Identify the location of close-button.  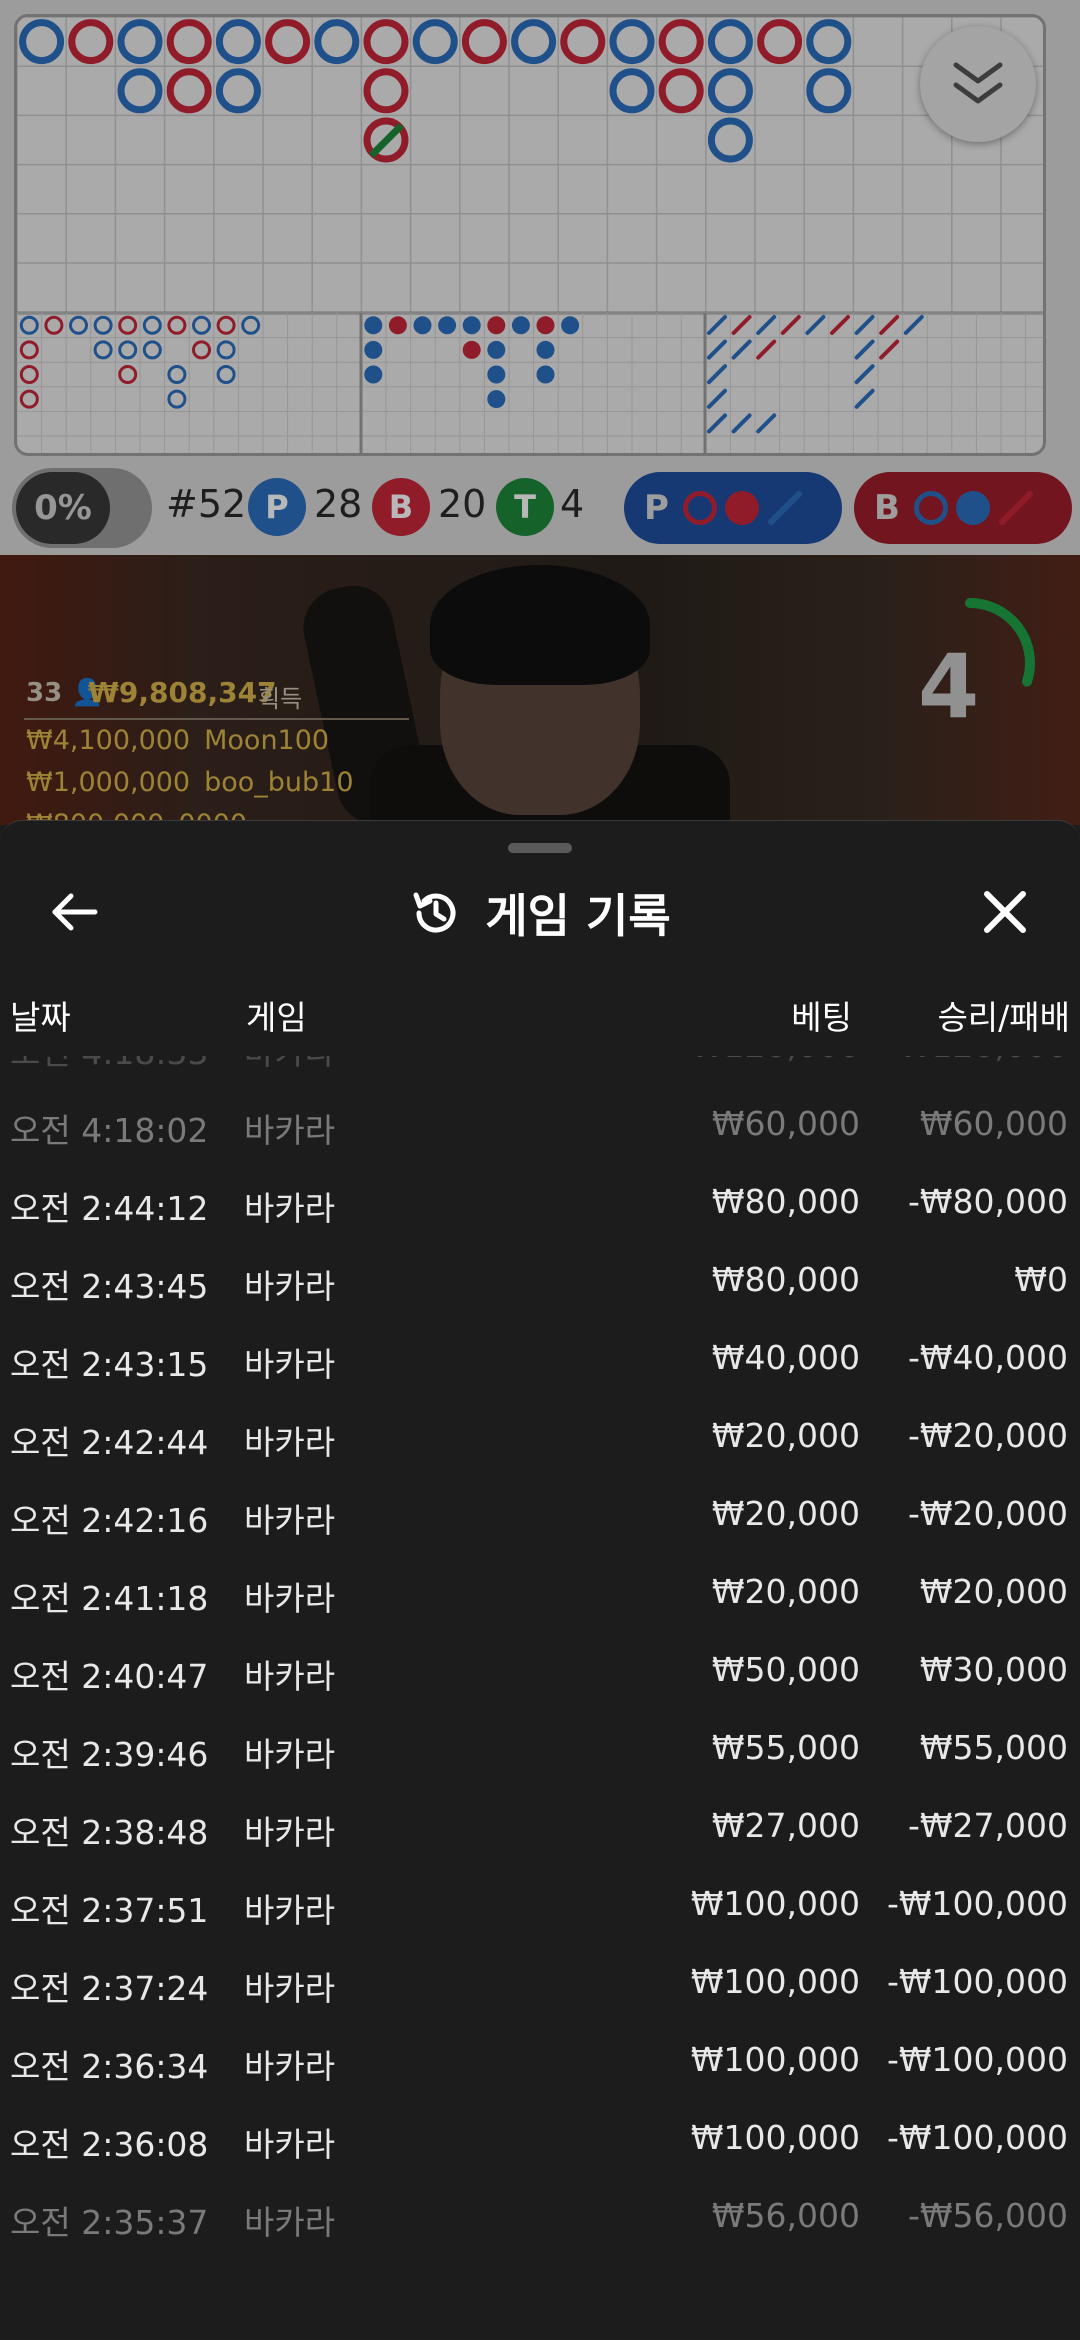
(1005, 912).